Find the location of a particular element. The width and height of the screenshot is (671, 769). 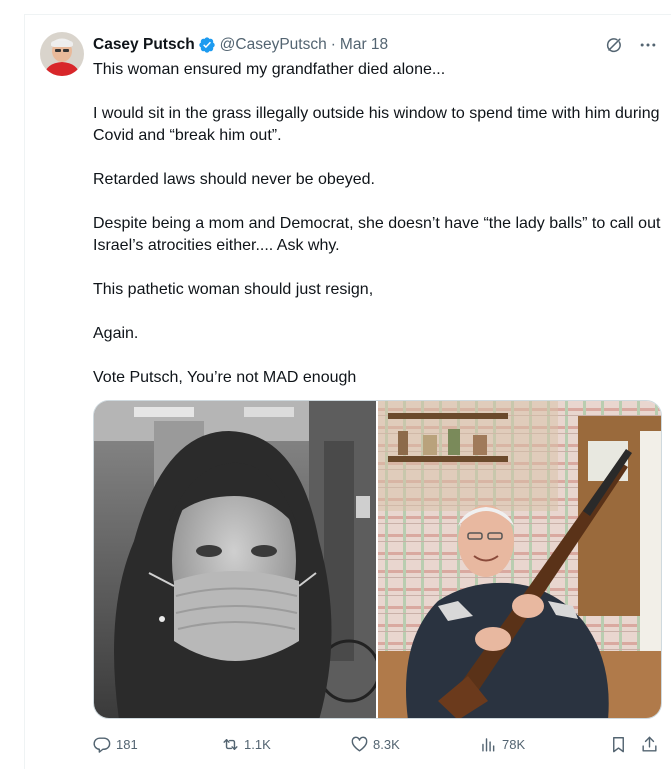

reply-count: 181 is located at coordinates (127, 744).